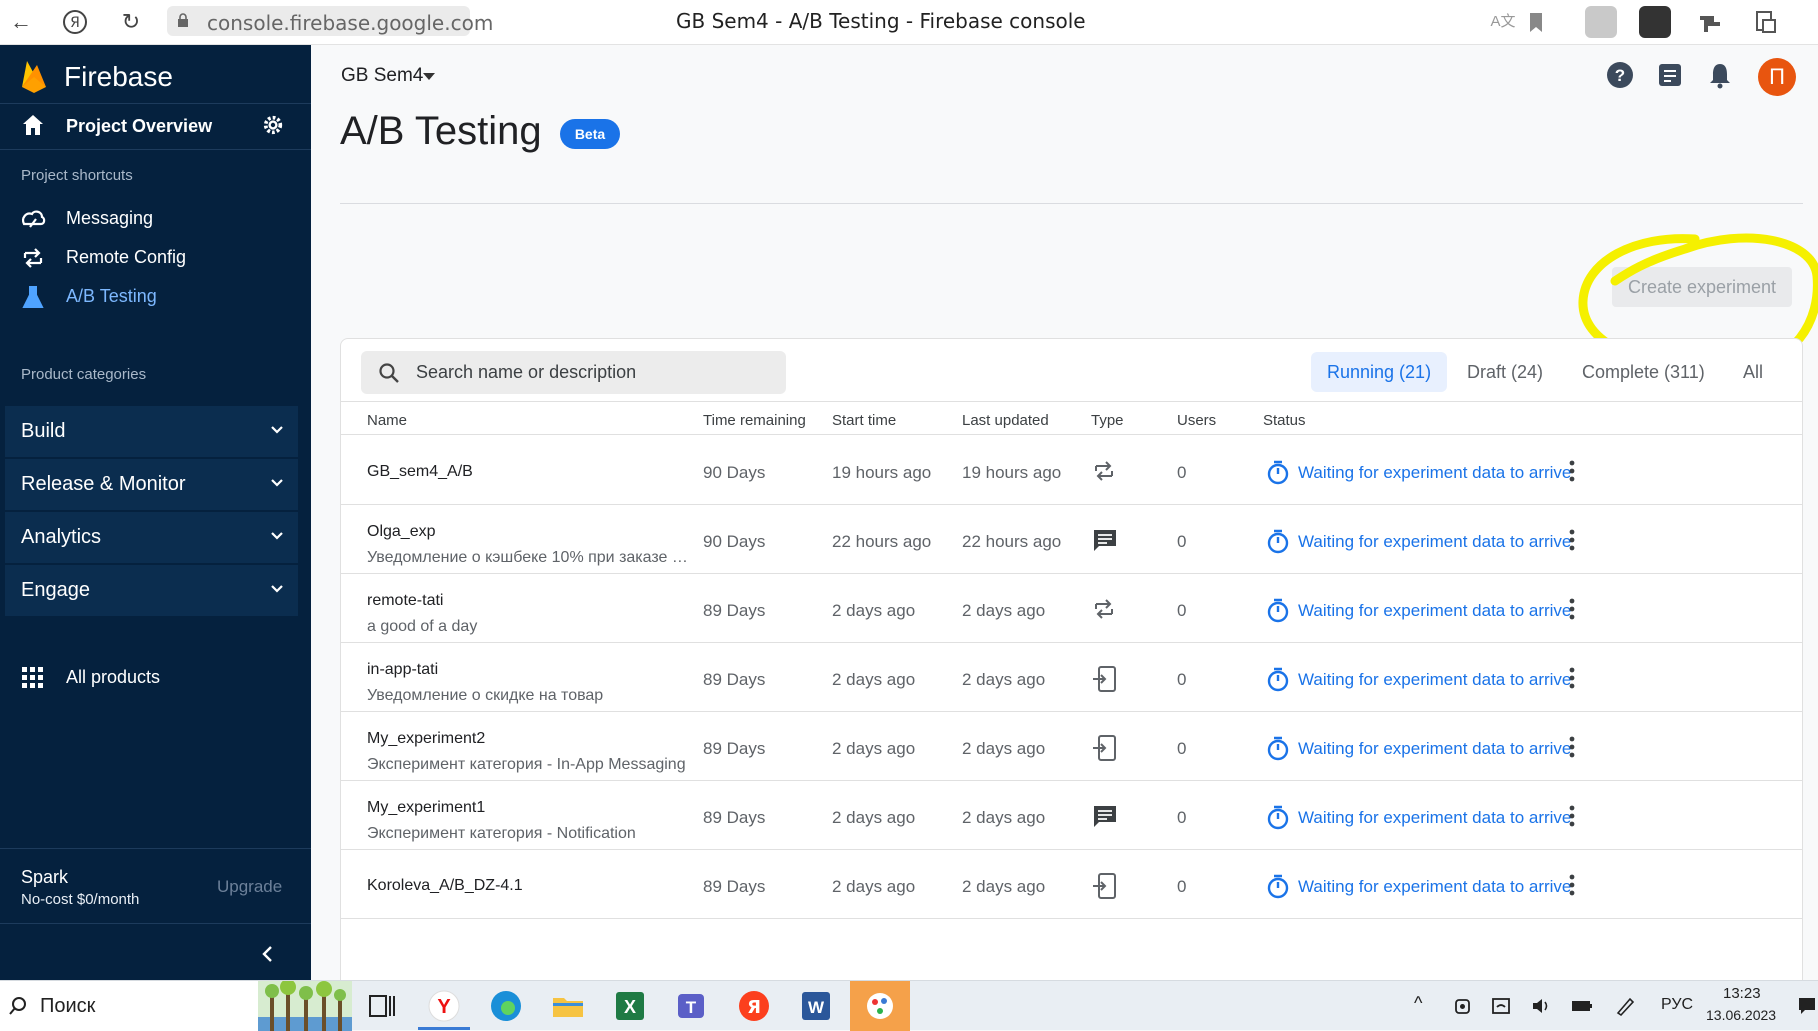  Describe the element at coordinates (273, 125) in the screenshot. I see `gear-icon` at that location.